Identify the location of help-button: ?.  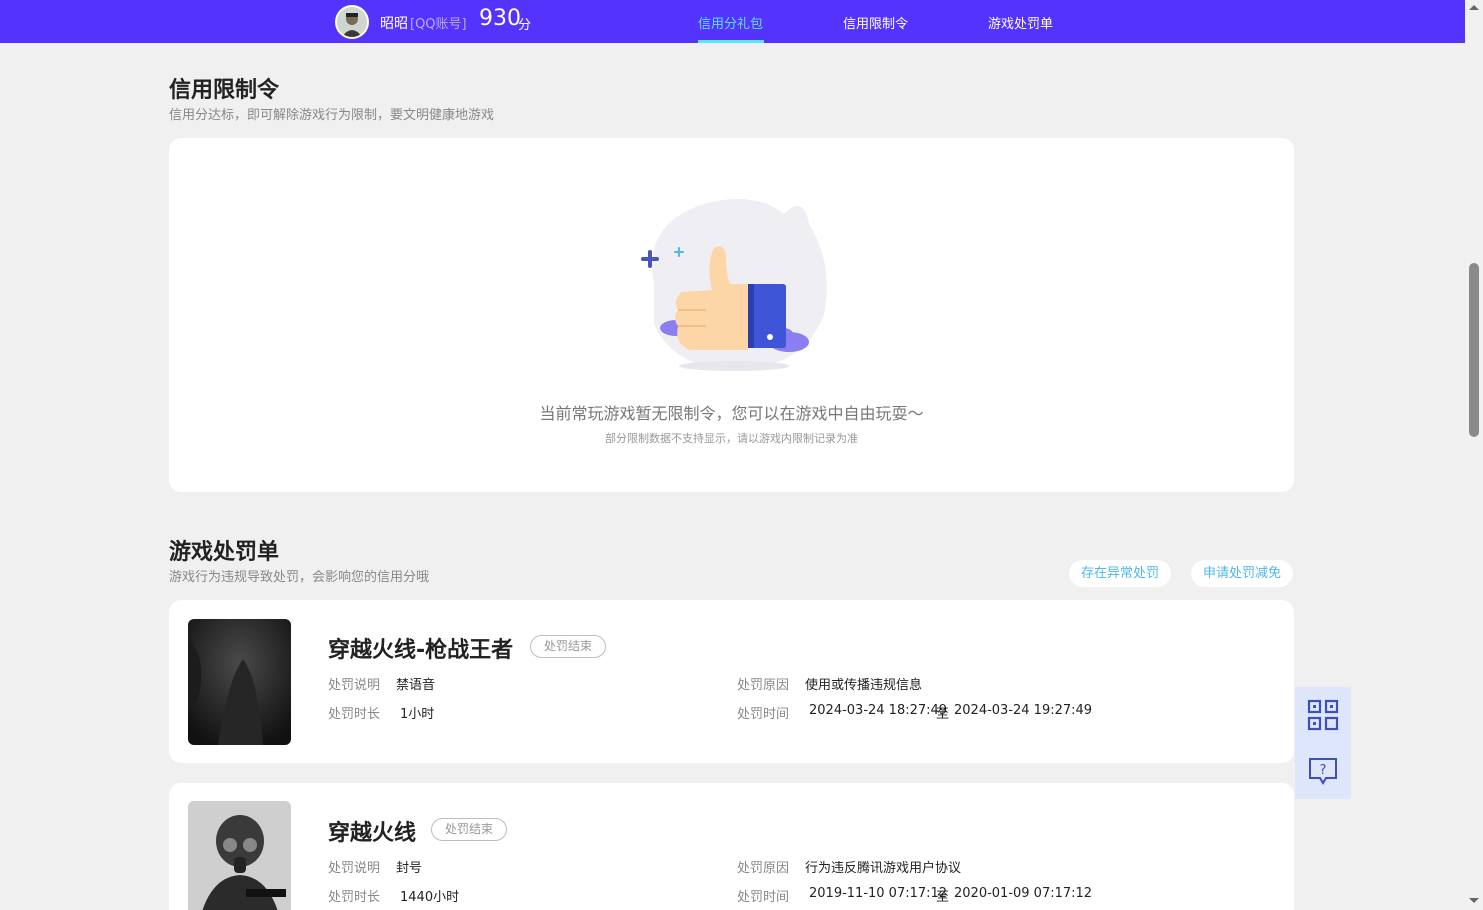
(1323, 771).